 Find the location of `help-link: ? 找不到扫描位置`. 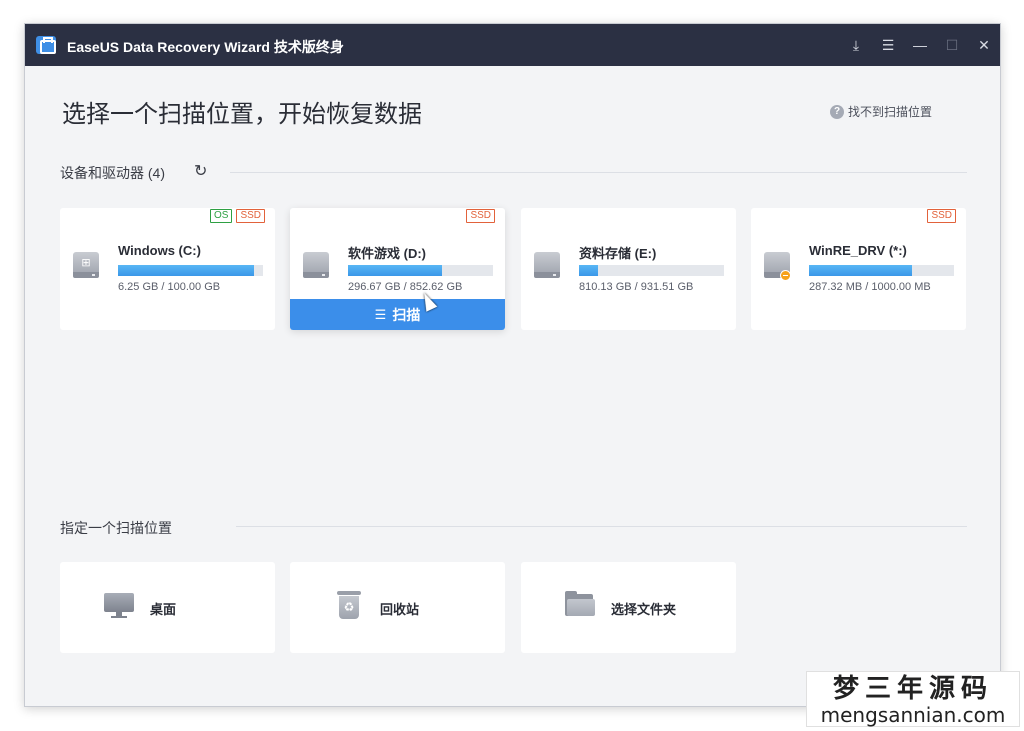

help-link: ? 找不到扫描位置 is located at coordinates (881, 111).